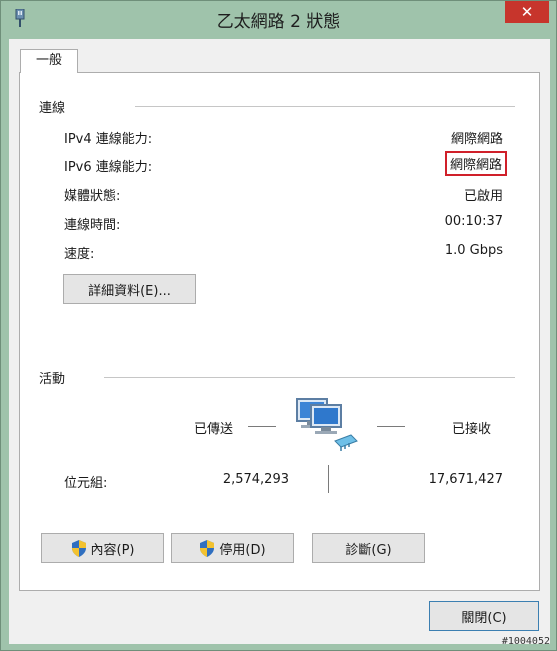  Describe the element at coordinates (108, 139) in the screenshot. I see `ipv4-label: IPv4 連線能力:` at that location.